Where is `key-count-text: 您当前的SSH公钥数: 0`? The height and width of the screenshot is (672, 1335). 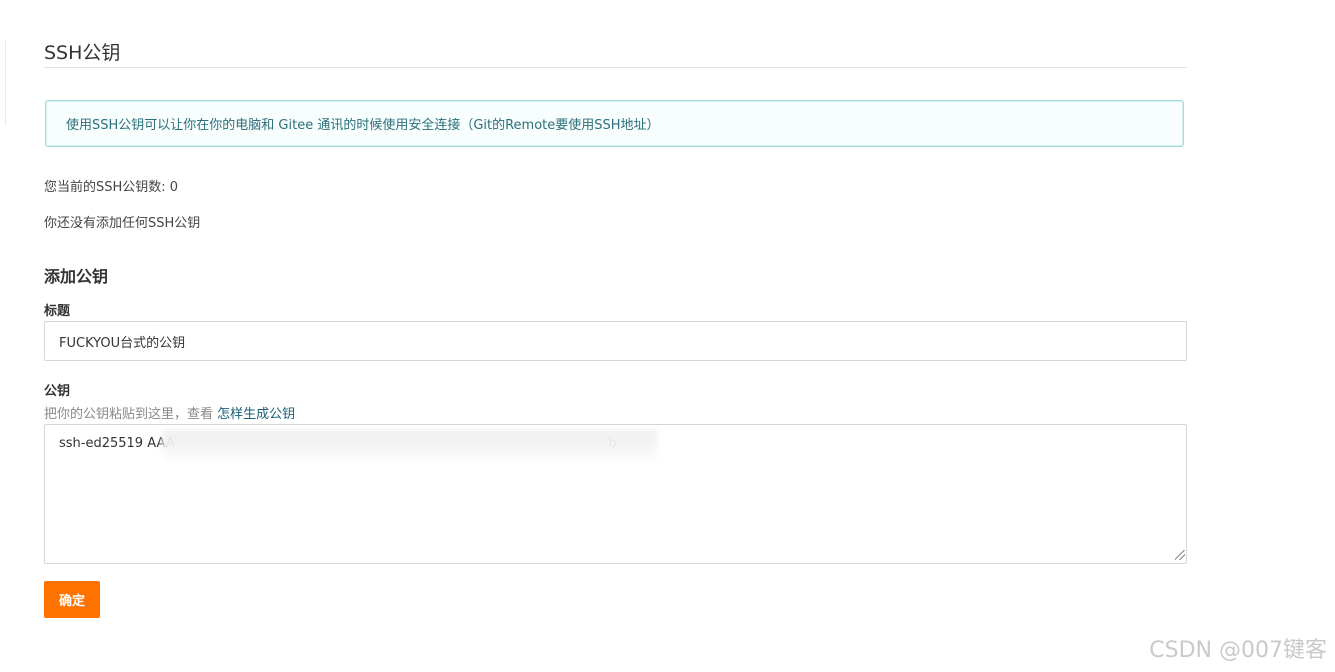
key-count-text: 您当前的SSH公钥数: 0 is located at coordinates (111, 187).